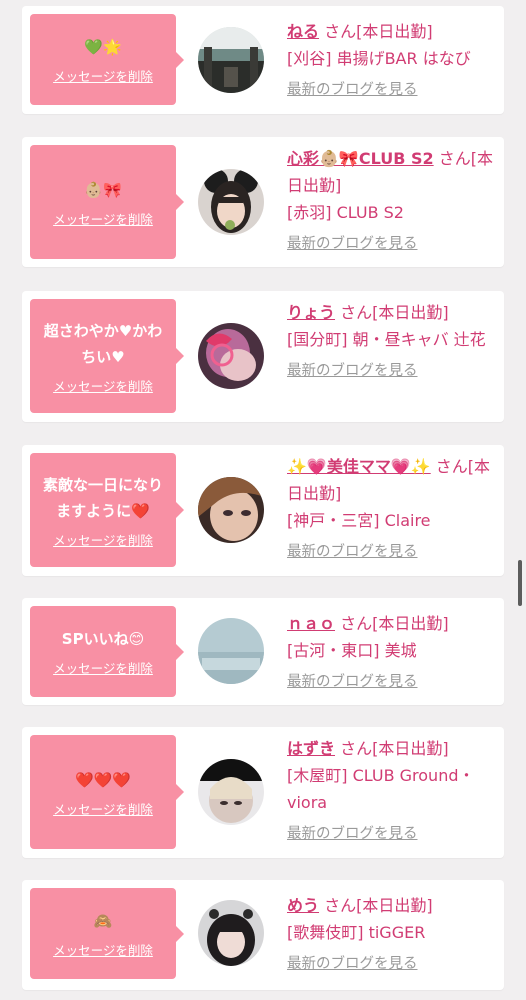 This screenshot has height=1000, width=526. Describe the element at coordinates (520, 583) in the screenshot. I see `scrollbar` at that location.